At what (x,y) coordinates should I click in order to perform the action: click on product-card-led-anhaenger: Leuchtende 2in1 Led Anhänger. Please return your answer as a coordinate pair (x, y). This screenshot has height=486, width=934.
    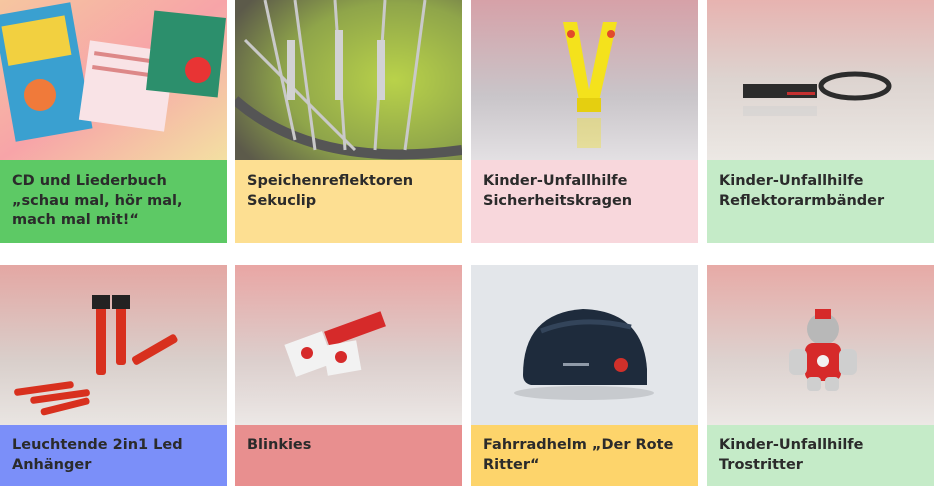
    Looking at the image, I should click on (113, 375).